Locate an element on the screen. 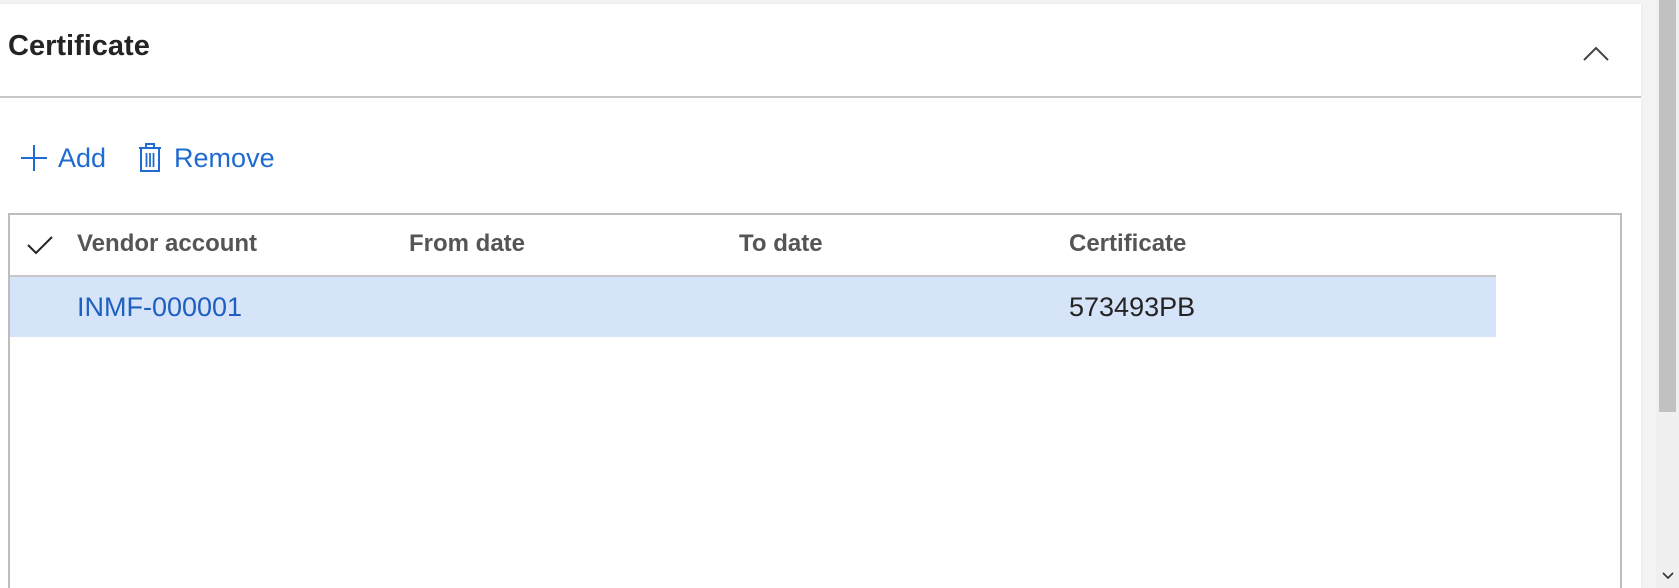  select-all-checkbox is located at coordinates (40, 245).